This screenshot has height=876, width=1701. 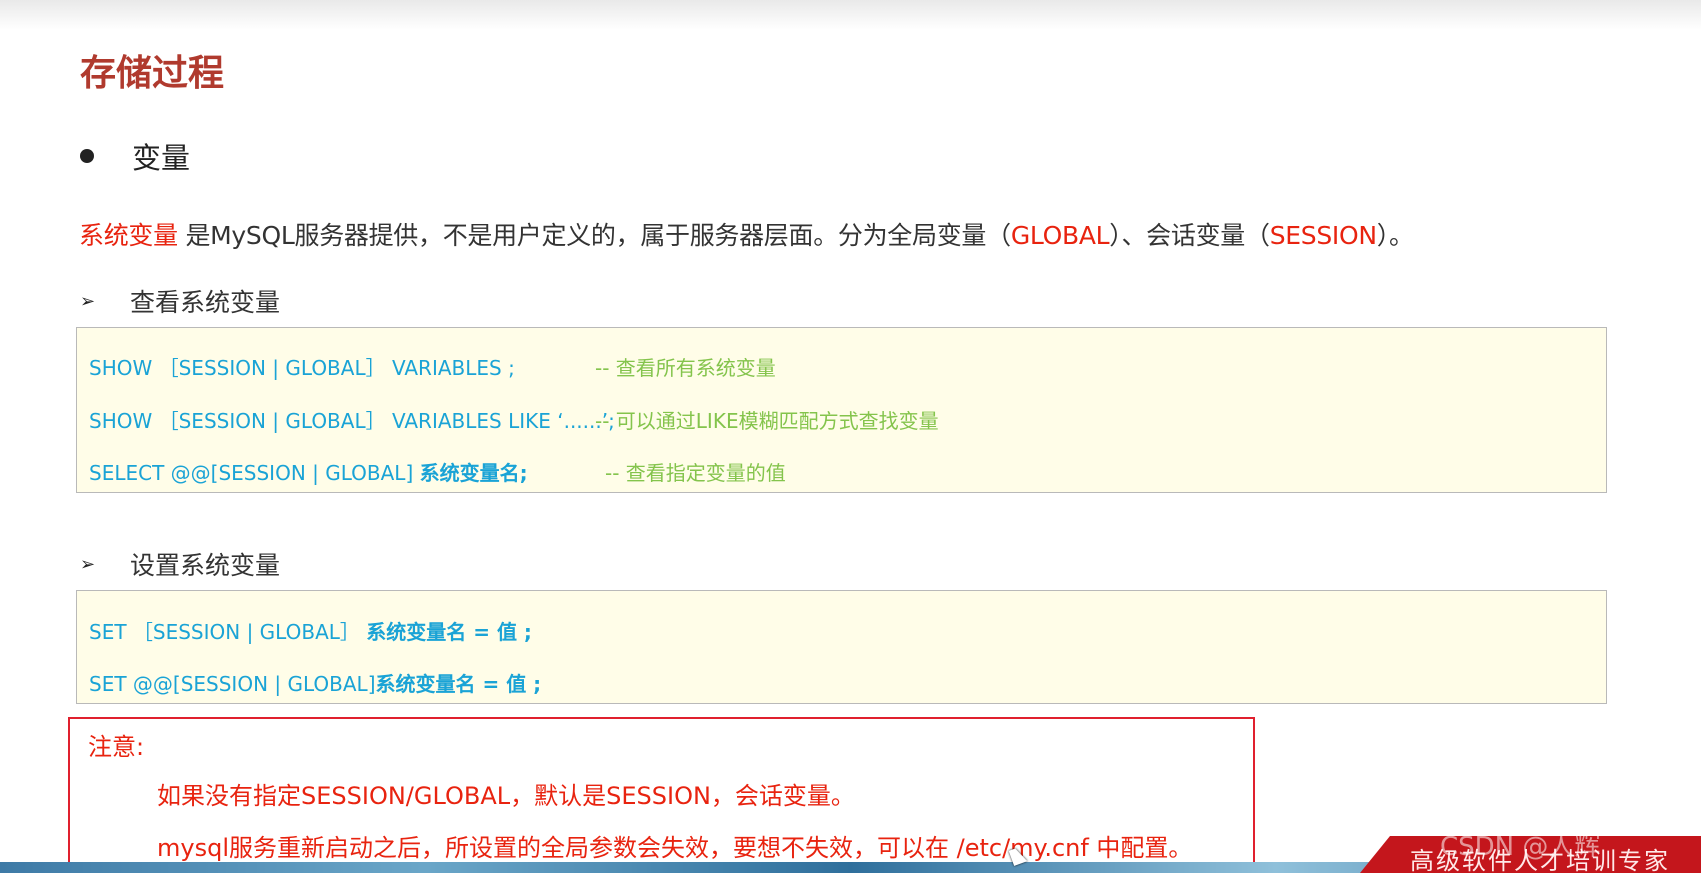 I want to click on code-set-assign: 系统变量名 = 值 ;, so click(x=449, y=632).